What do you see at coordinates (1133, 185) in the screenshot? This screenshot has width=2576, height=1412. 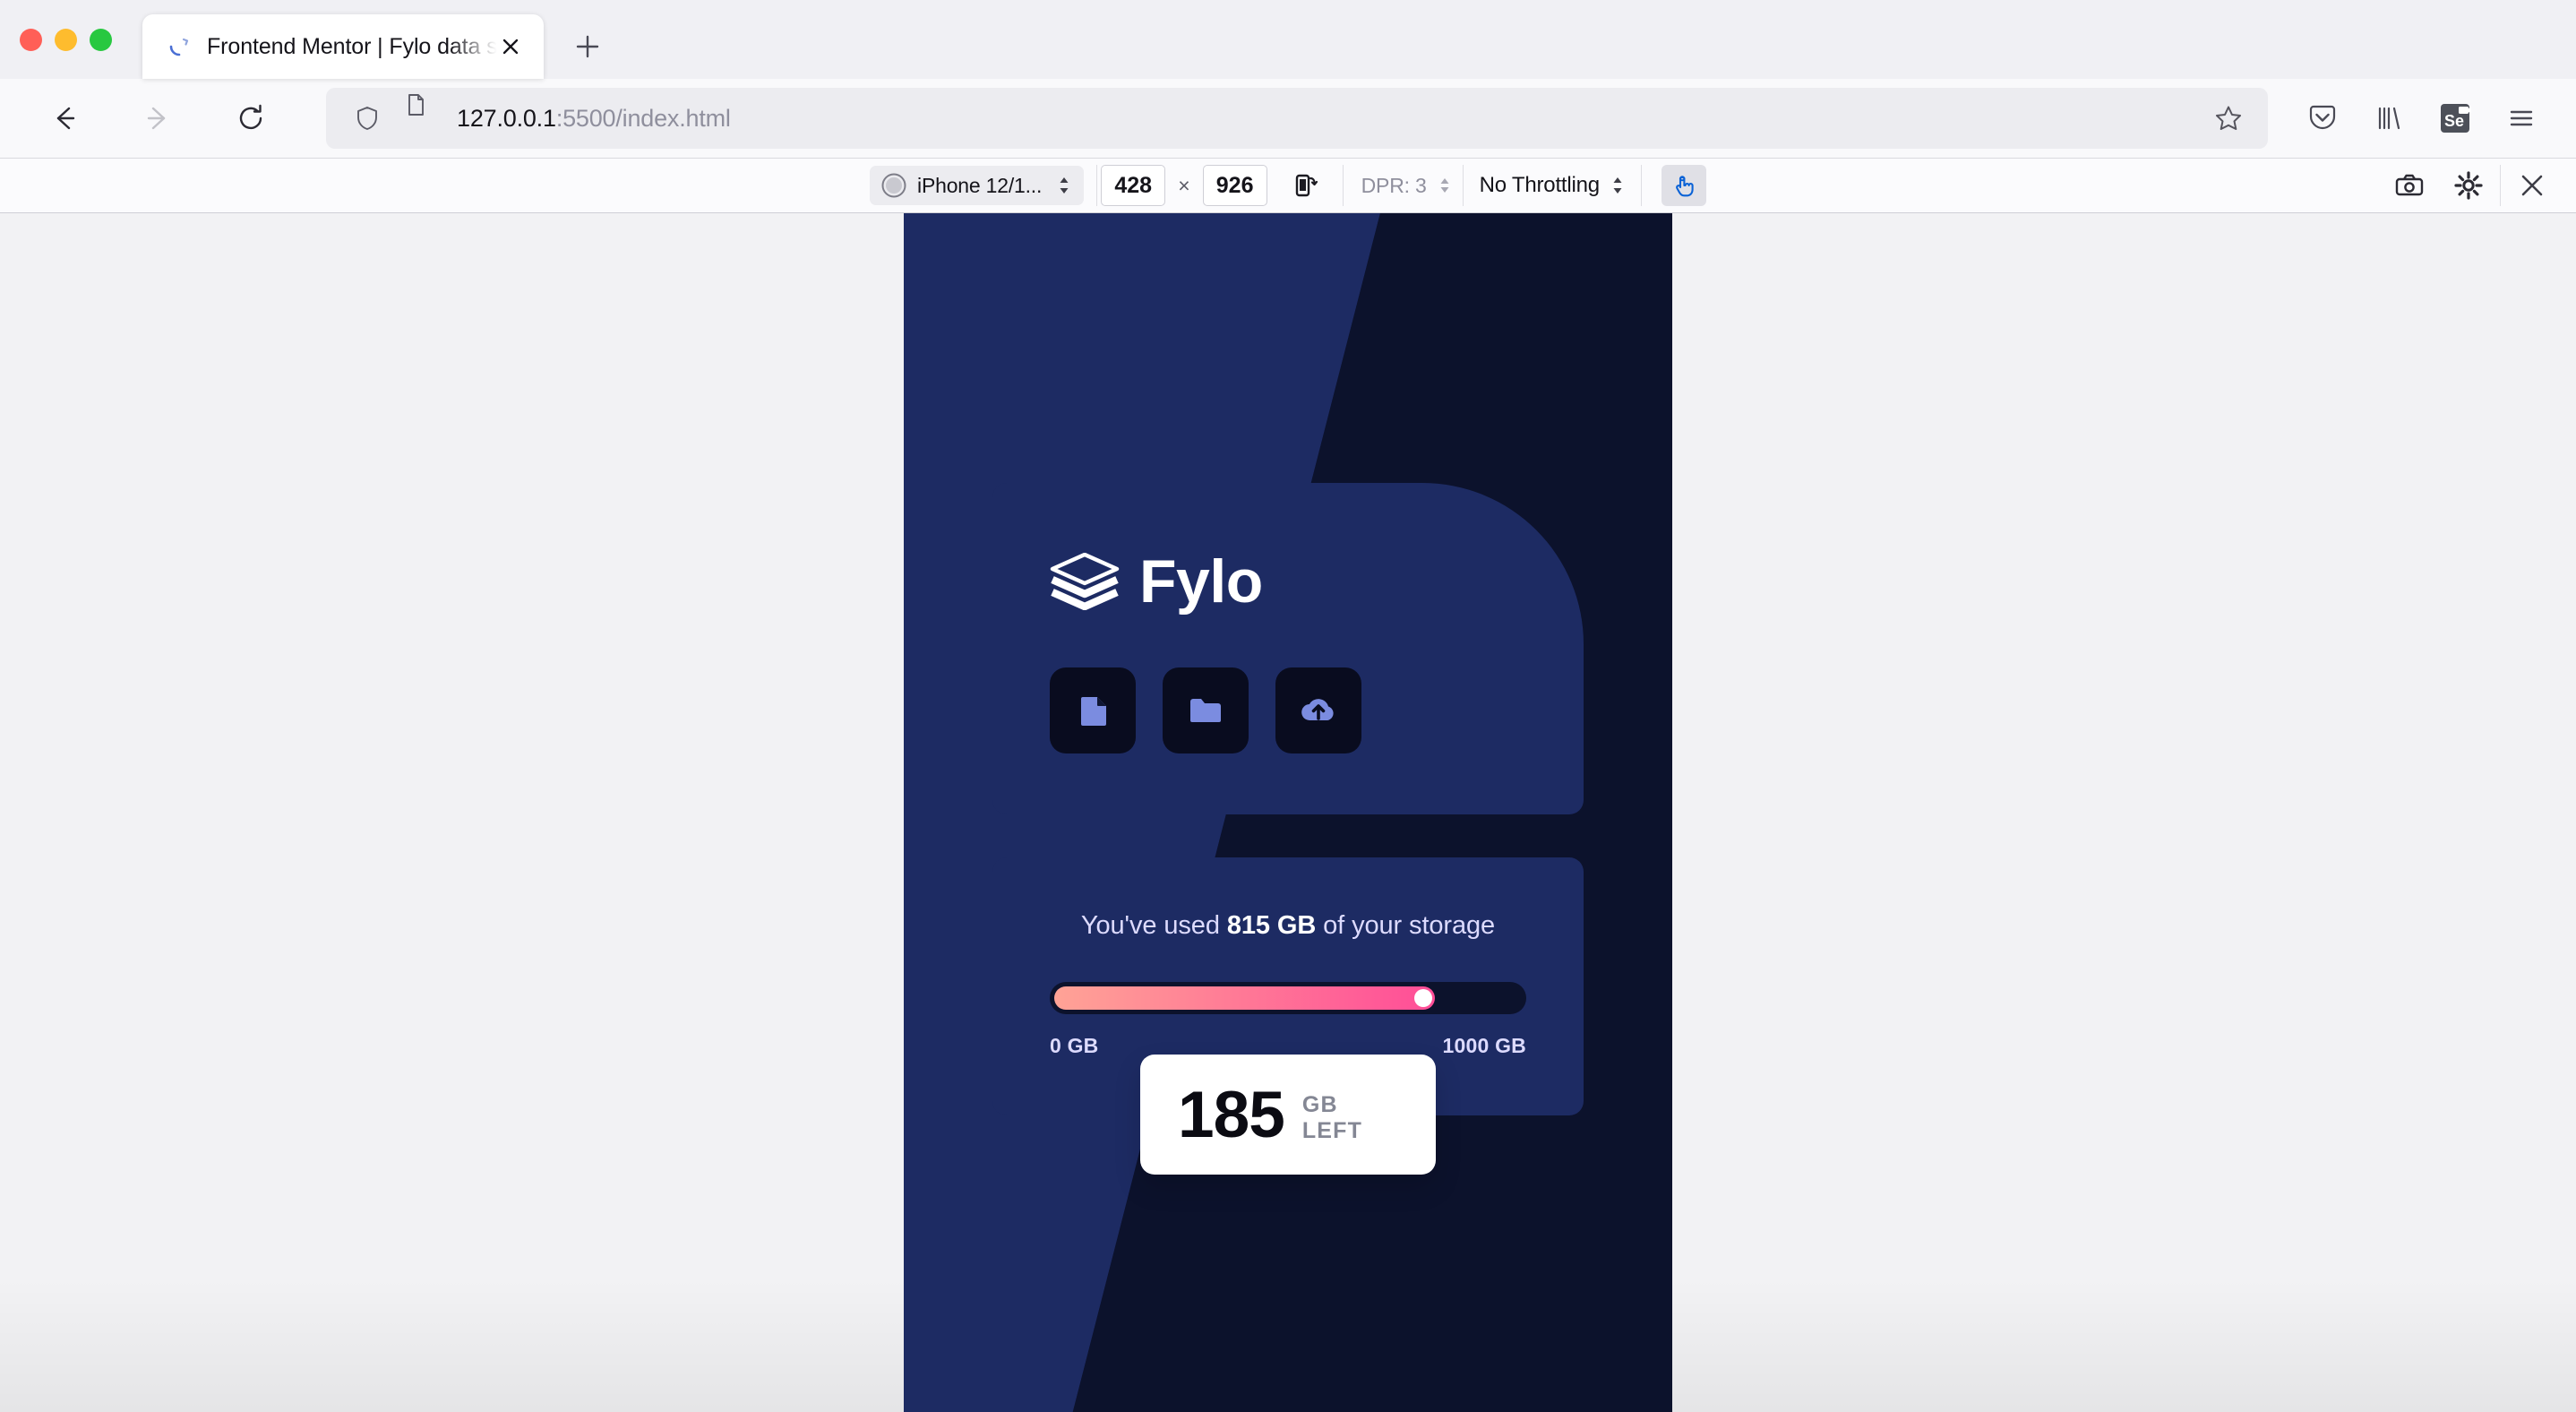 I see `viewport-width-input: 428` at bounding box center [1133, 185].